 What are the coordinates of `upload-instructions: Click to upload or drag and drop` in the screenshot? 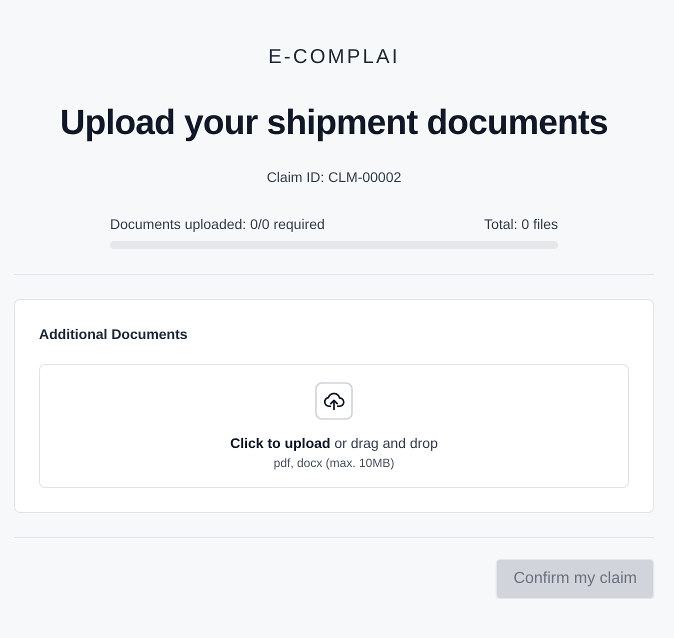 It's located at (334, 443).